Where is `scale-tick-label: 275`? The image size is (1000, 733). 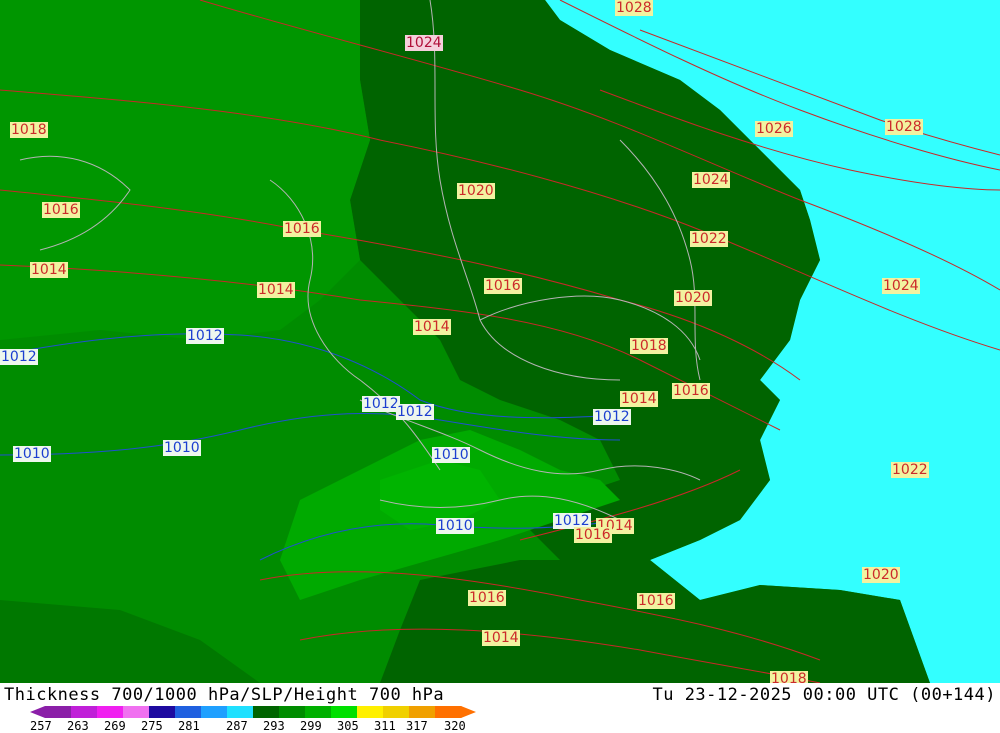
scale-tick-label: 275 is located at coordinates (152, 726).